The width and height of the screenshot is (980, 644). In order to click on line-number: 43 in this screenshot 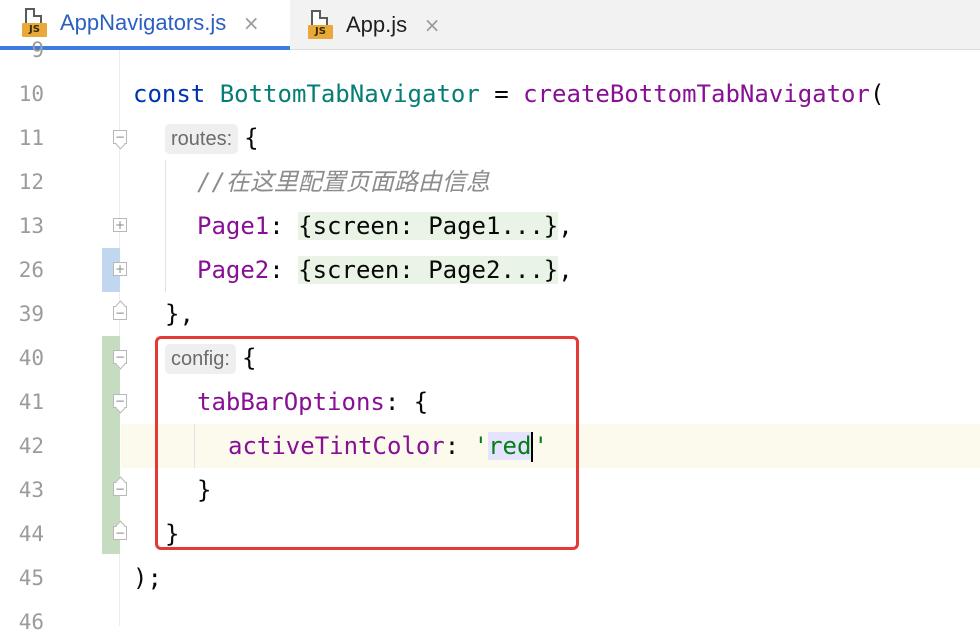, I will do `click(31, 490)`.